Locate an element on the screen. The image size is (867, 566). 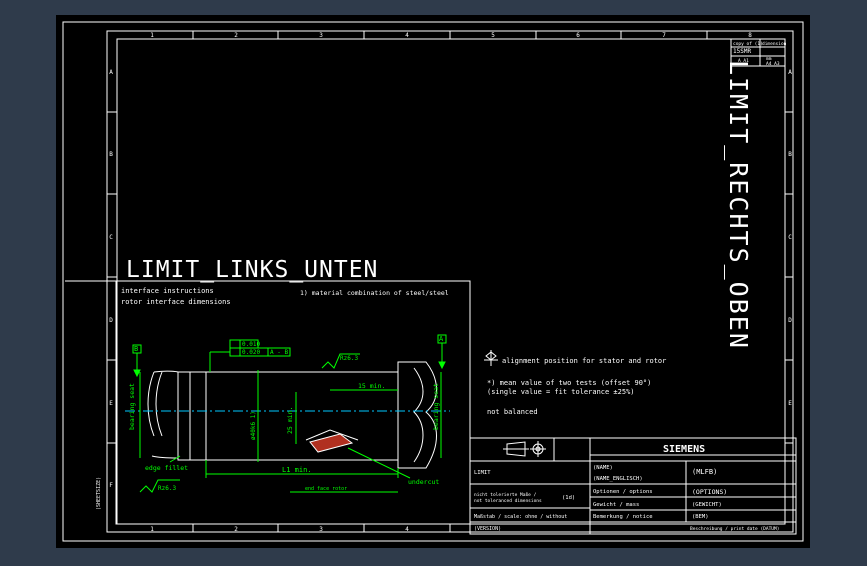
row-d-right: D is located at coordinates (790, 320).